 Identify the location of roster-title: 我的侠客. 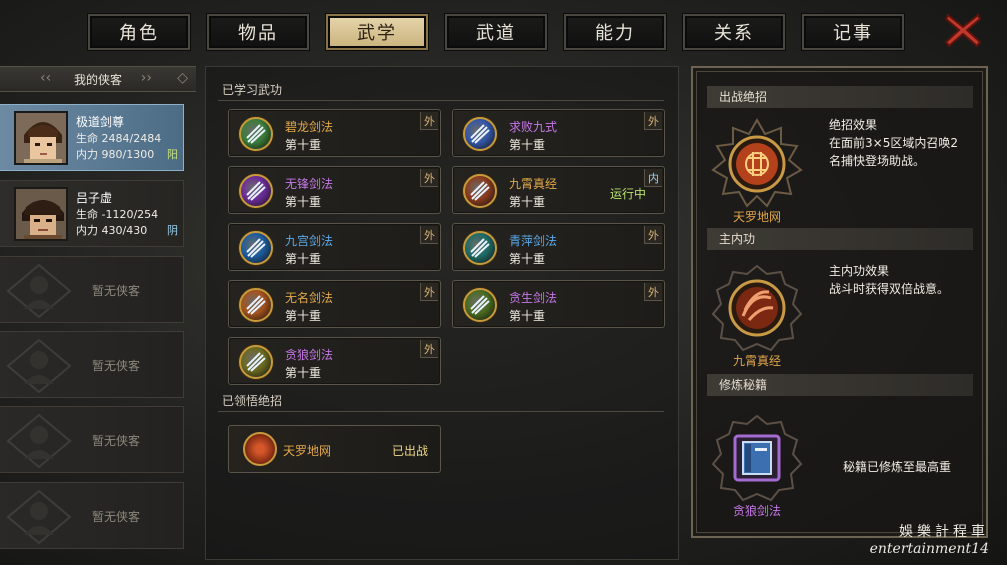
(97, 79).